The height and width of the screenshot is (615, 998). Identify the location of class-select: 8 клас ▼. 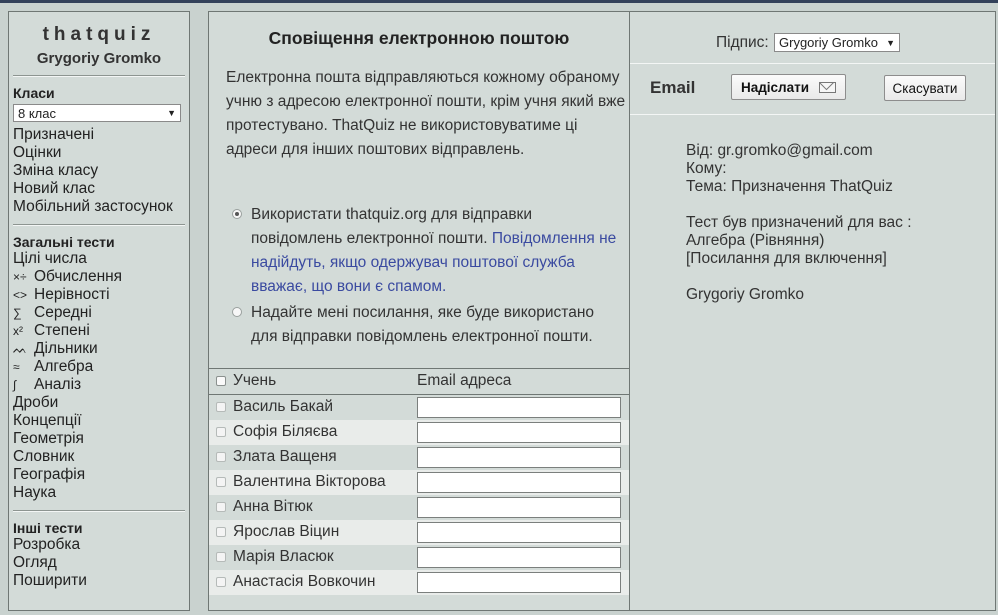
(97, 113).